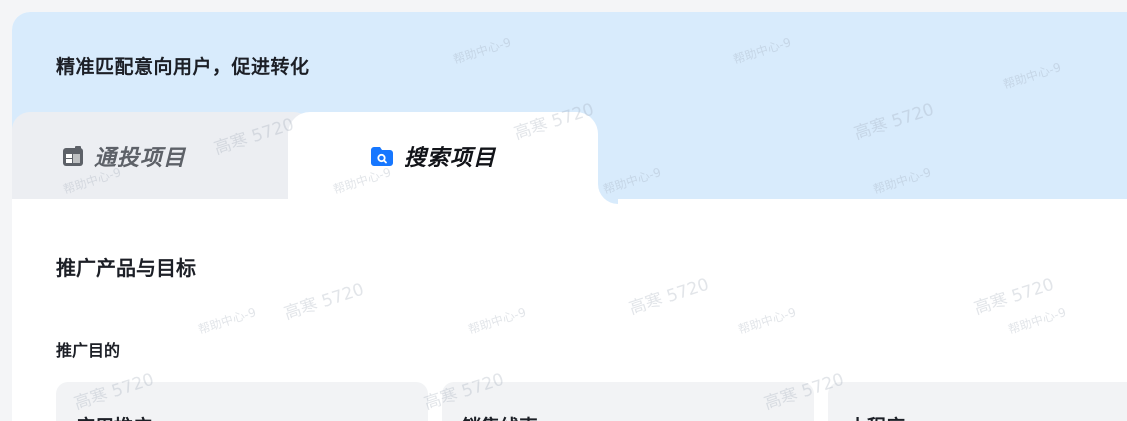  Describe the element at coordinates (126, 268) in the screenshot. I see `section-title: 推广产品与目标` at that location.